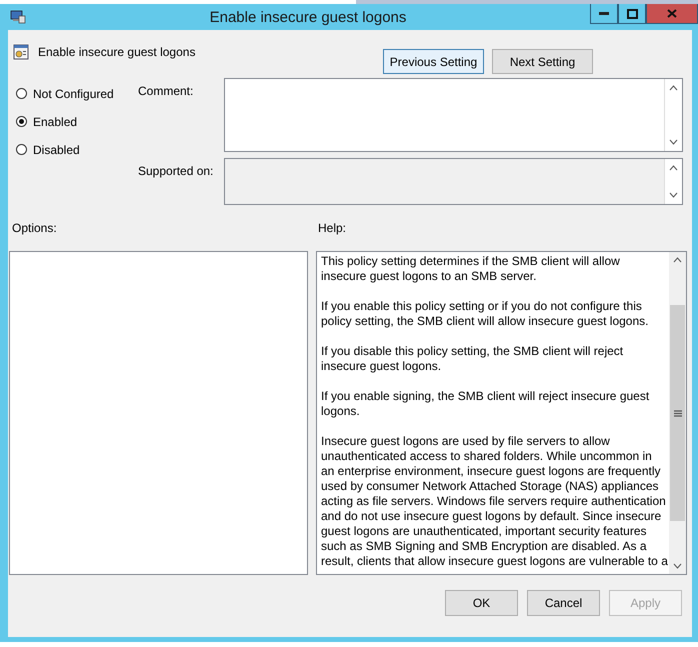  I want to click on nav-button: Previous Setting, so click(433, 61).